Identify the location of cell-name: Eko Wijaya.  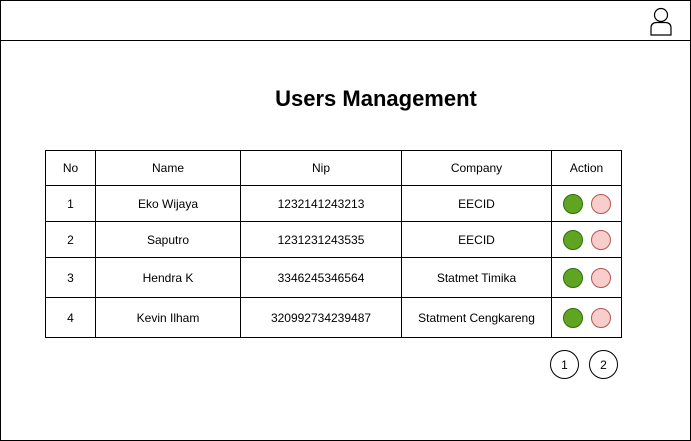
(168, 203).